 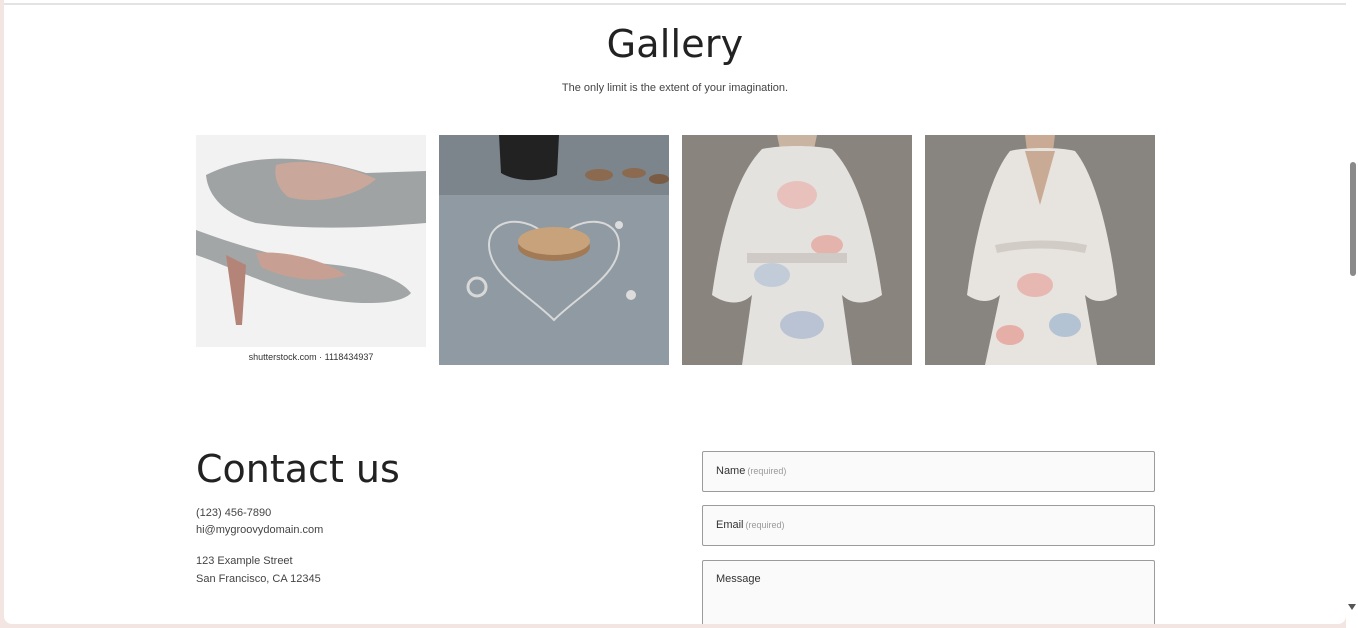 I want to click on top-divider, so click(x=675, y=4).